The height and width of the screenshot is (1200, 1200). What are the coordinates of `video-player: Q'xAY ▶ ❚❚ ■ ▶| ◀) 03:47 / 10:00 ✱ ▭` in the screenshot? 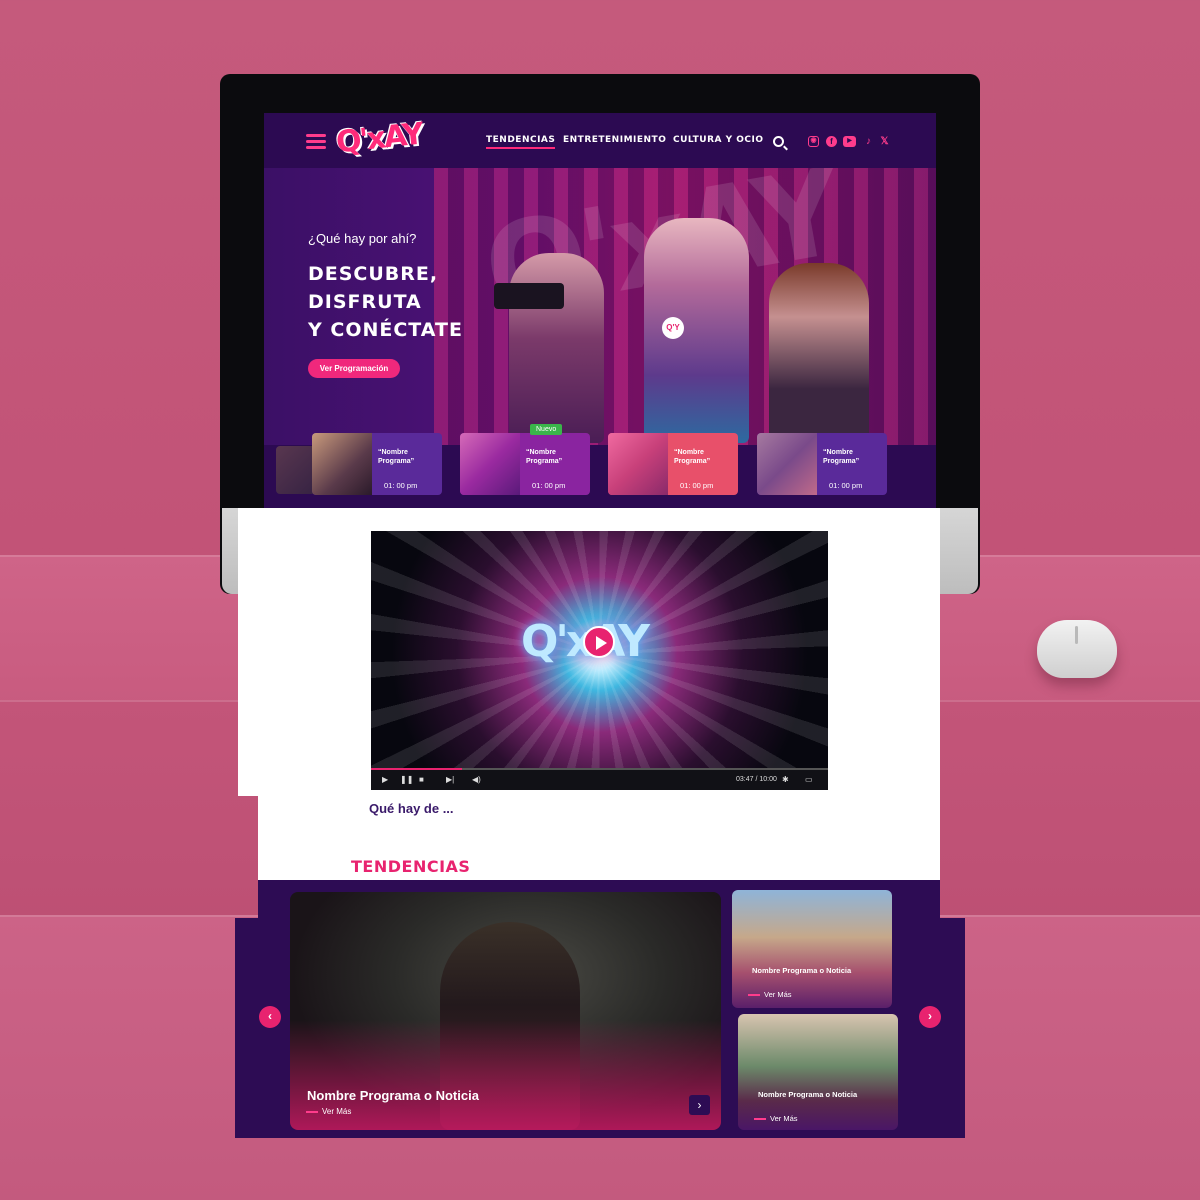 It's located at (599, 660).